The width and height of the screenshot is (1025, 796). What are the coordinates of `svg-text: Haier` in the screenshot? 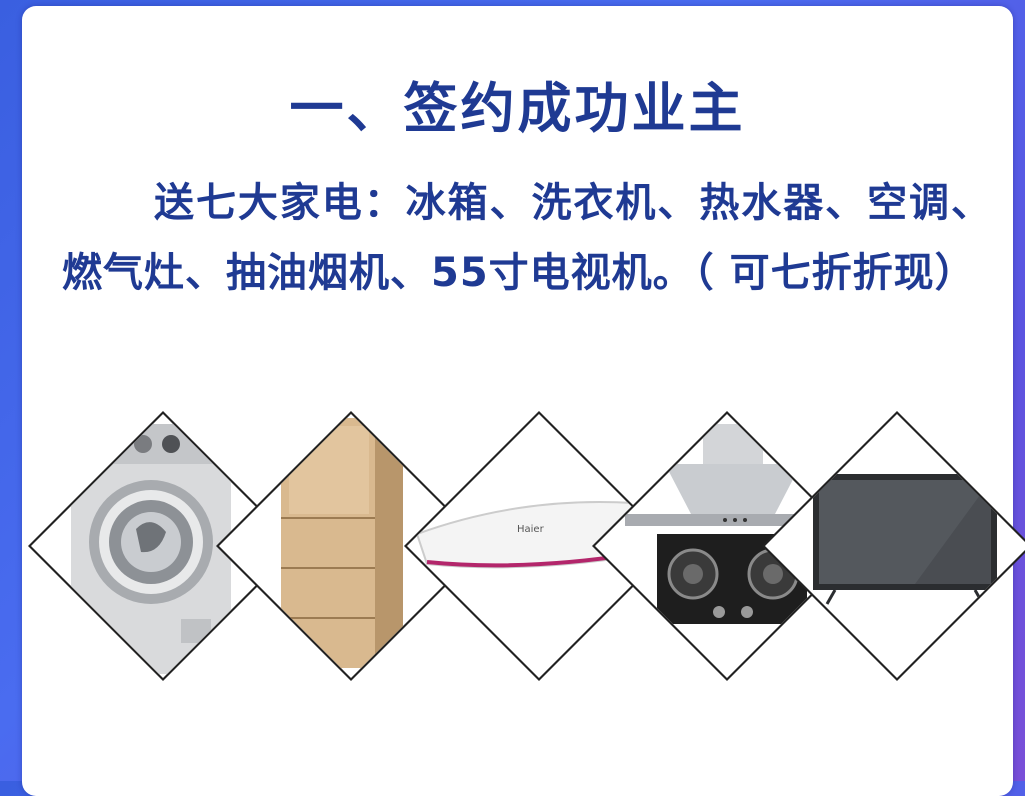 It's located at (531, 529).